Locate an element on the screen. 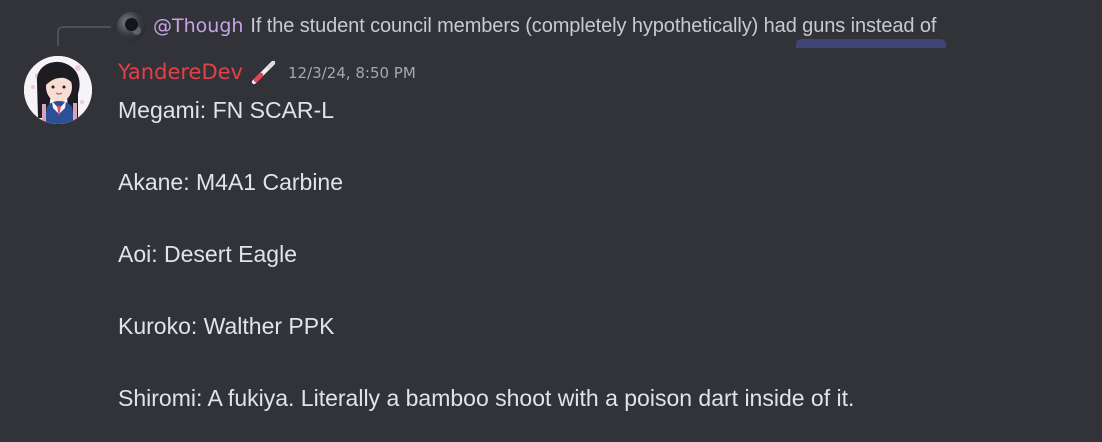  reply-highlight is located at coordinates (871, 43).